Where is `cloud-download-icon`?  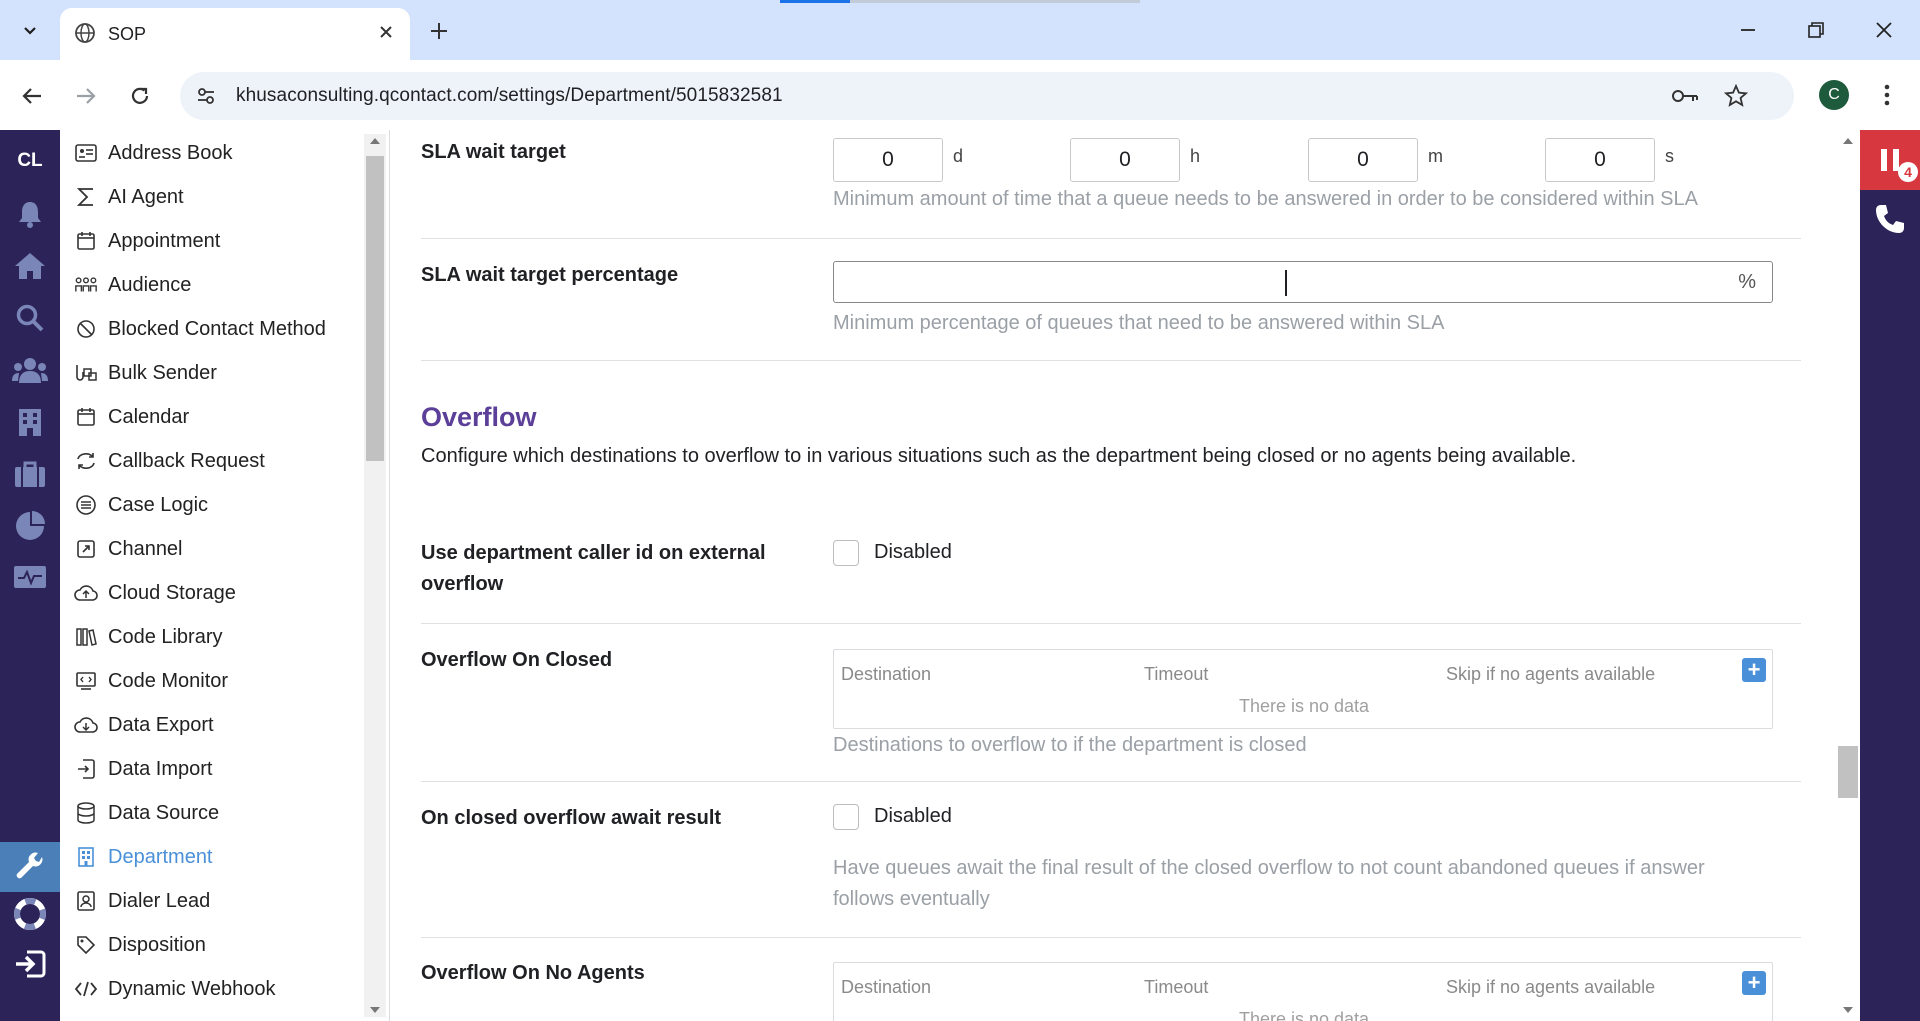 cloud-download-icon is located at coordinates (86, 725).